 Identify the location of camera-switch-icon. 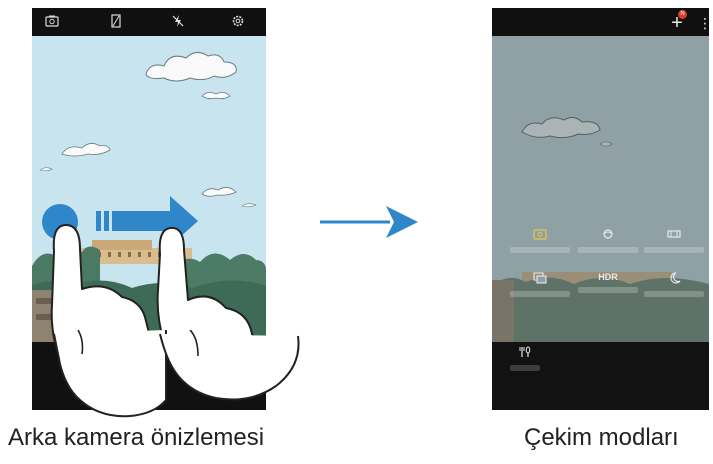
(52, 22).